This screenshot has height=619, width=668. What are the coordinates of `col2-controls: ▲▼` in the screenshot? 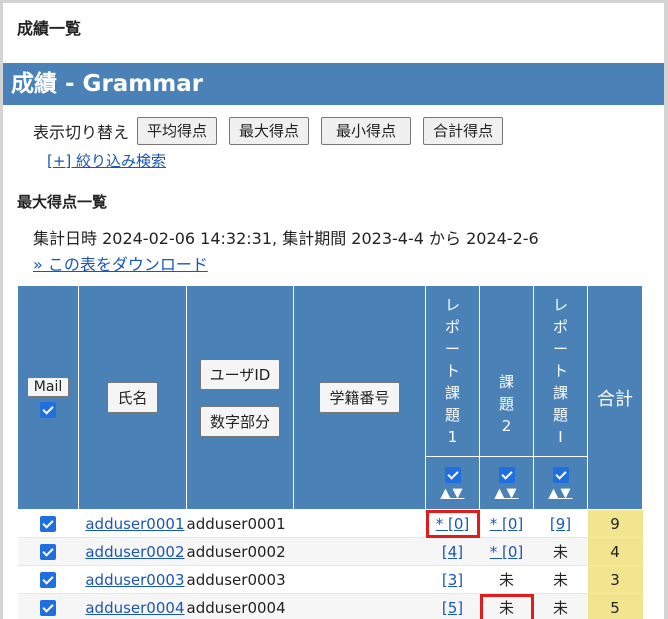 It's located at (506, 483).